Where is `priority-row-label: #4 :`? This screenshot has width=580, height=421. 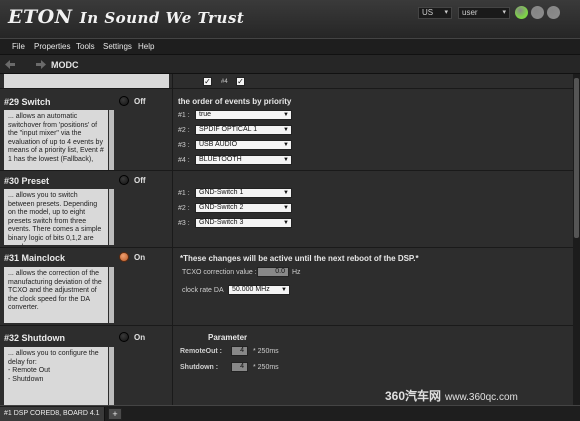
priority-row-label: #4 : is located at coordinates (184, 160).